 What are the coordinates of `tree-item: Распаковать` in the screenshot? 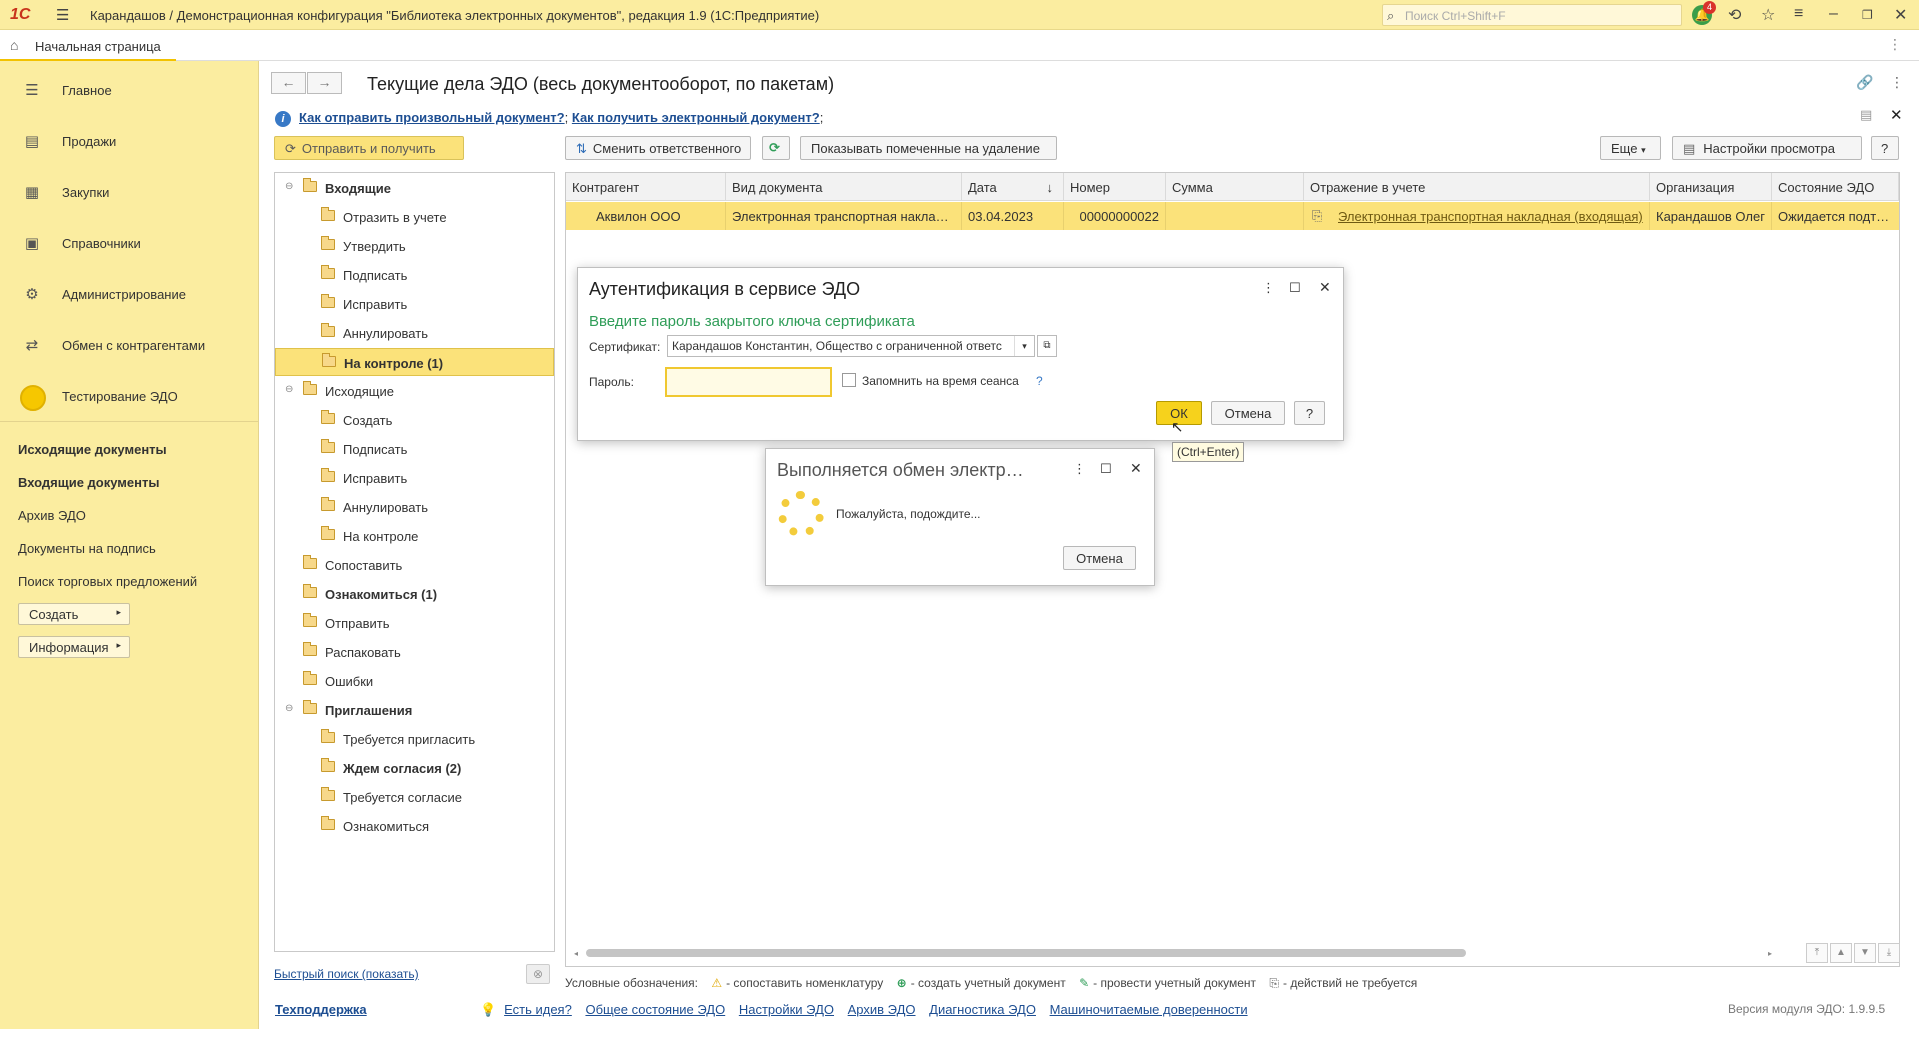 It's located at (414, 652).